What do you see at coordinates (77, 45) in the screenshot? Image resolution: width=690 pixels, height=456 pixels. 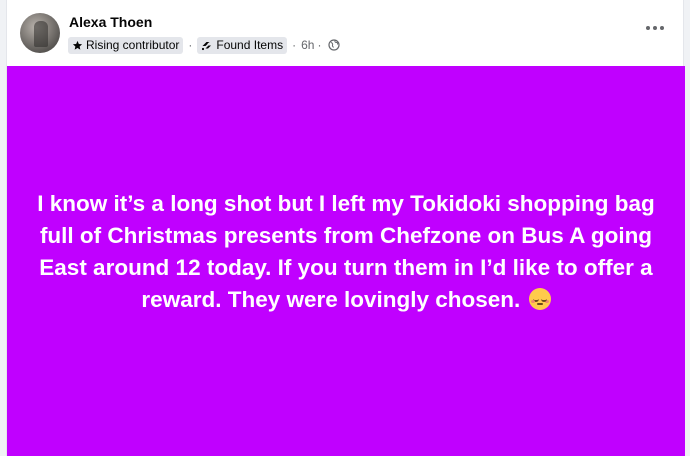 I see `star-icon` at bounding box center [77, 45].